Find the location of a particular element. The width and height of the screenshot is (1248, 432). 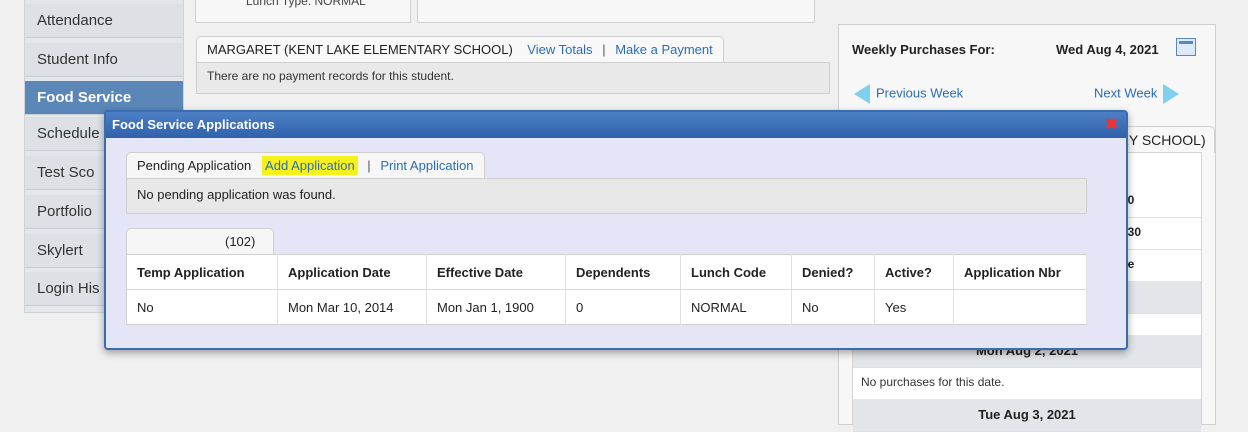

col-temp-application: Temp Application is located at coordinates (202, 272).